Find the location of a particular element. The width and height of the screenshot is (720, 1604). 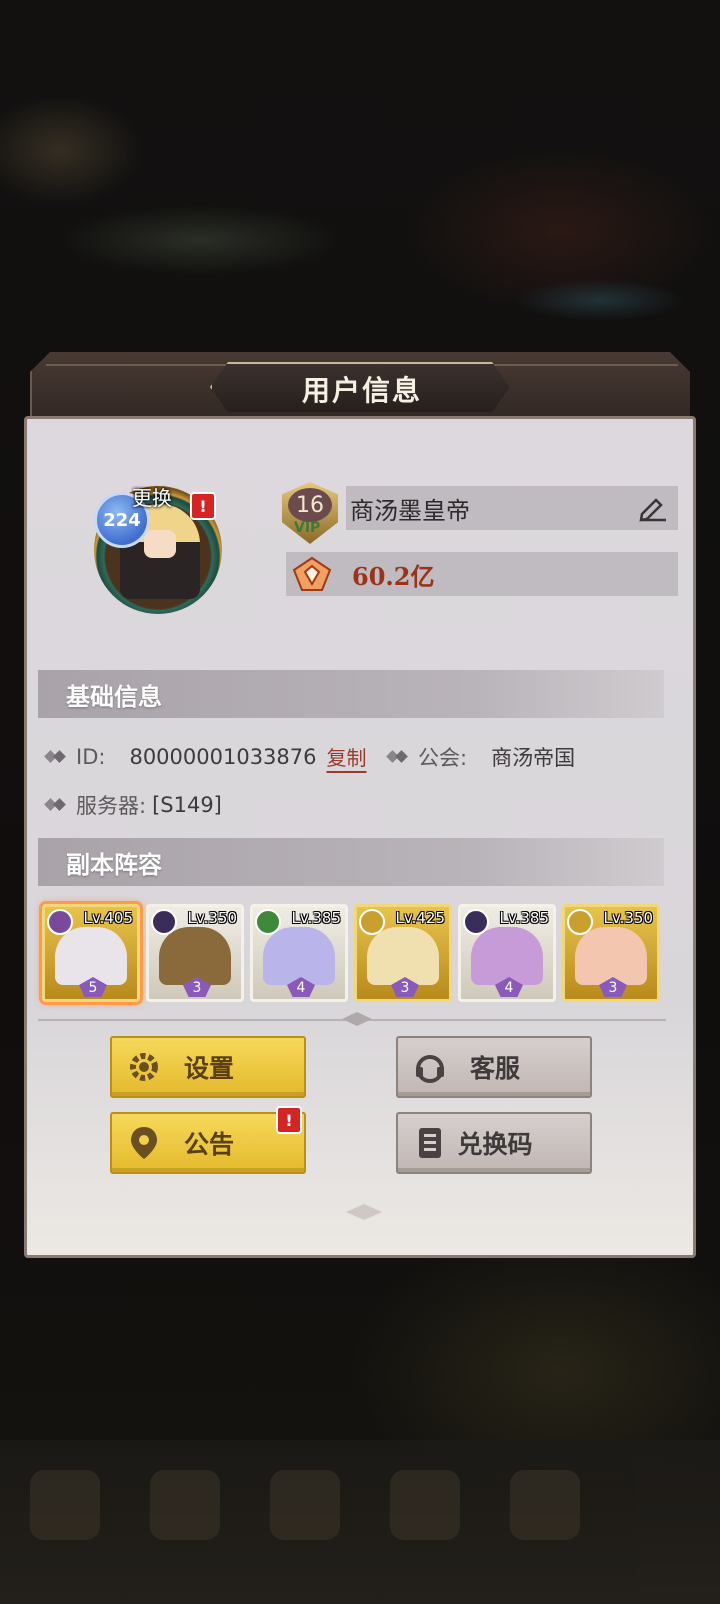

dialog-title-plate: 用户信息 is located at coordinates (360, 387).